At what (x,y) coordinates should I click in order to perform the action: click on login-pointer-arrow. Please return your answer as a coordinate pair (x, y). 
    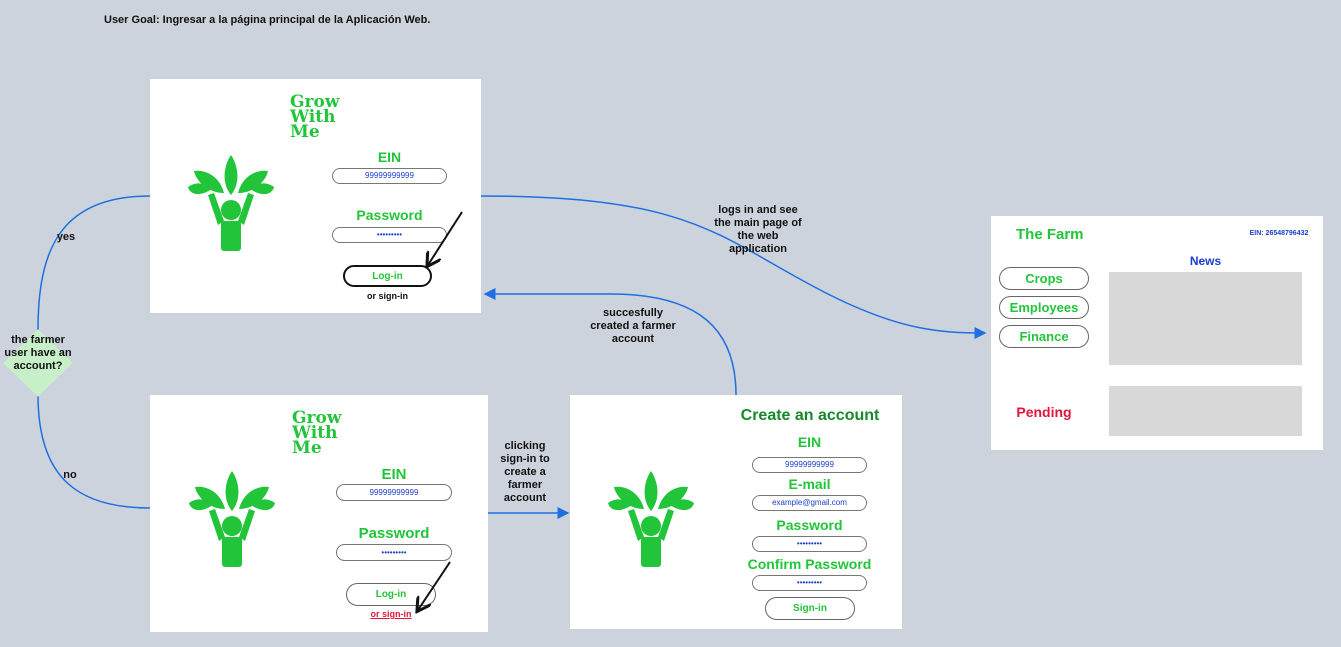
    Looking at the image, I should click on (445, 238).